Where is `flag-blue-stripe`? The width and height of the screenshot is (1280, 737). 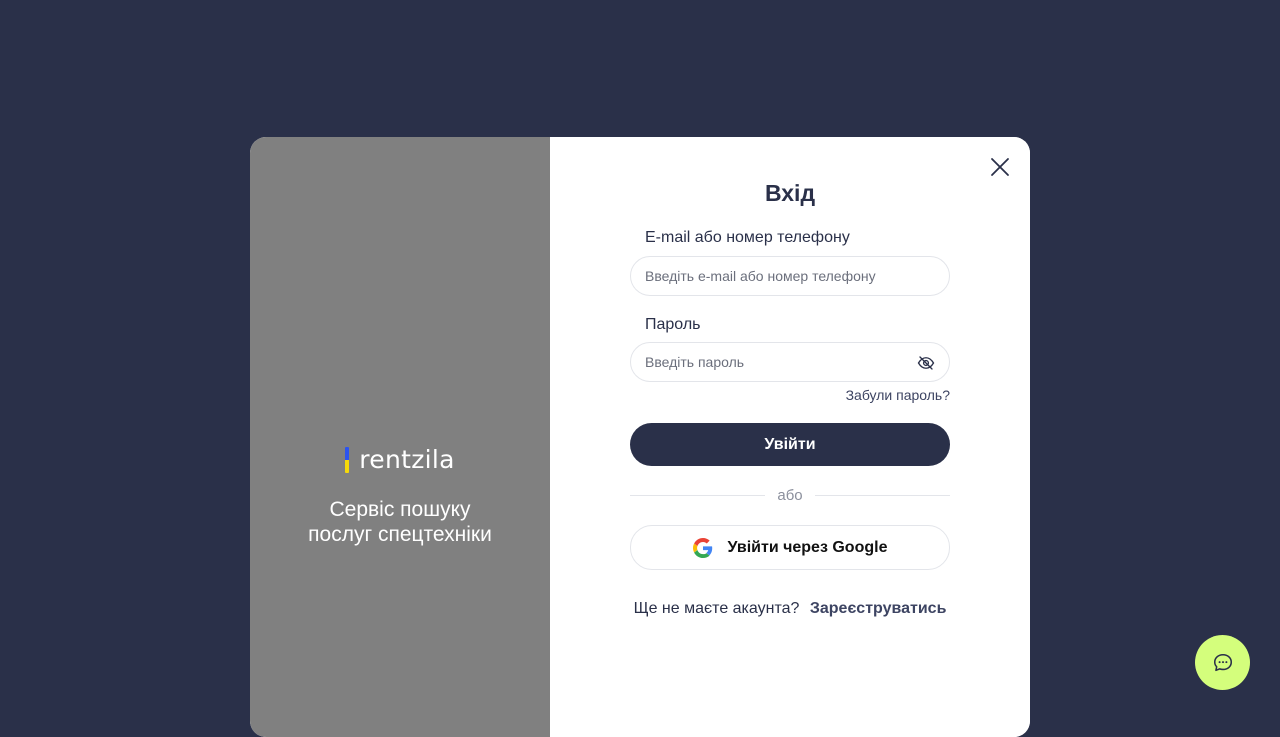 flag-blue-stripe is located at coordinates (347, 453).